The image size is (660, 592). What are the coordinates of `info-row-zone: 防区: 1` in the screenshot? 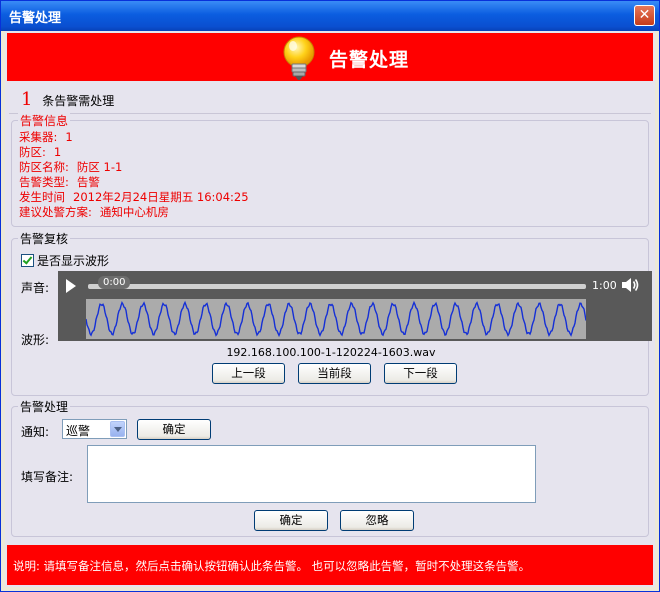 It's located at (40, 152).